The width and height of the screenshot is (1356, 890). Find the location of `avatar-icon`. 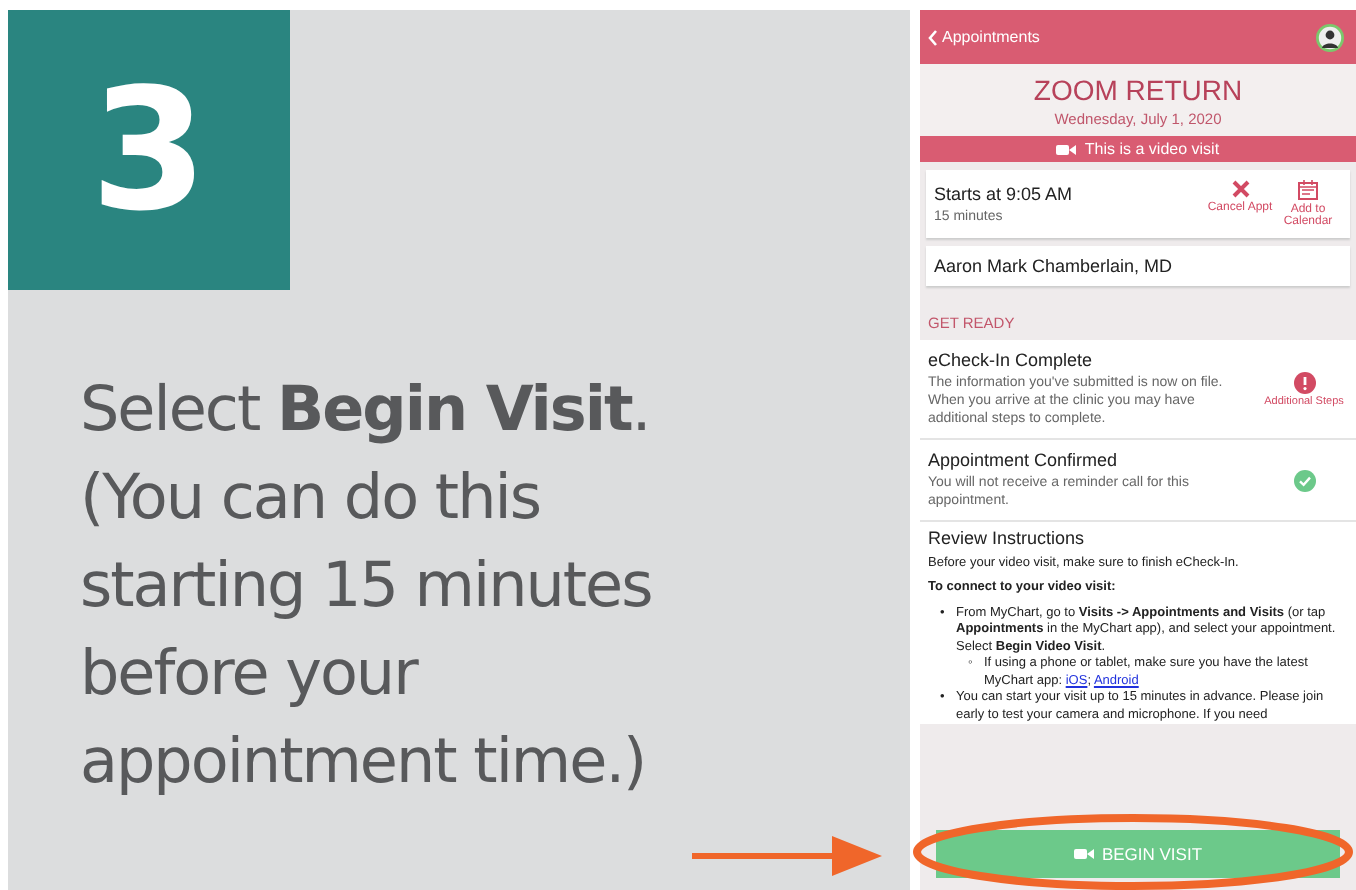

avatar-icon is located at coordinates (1330, 37).